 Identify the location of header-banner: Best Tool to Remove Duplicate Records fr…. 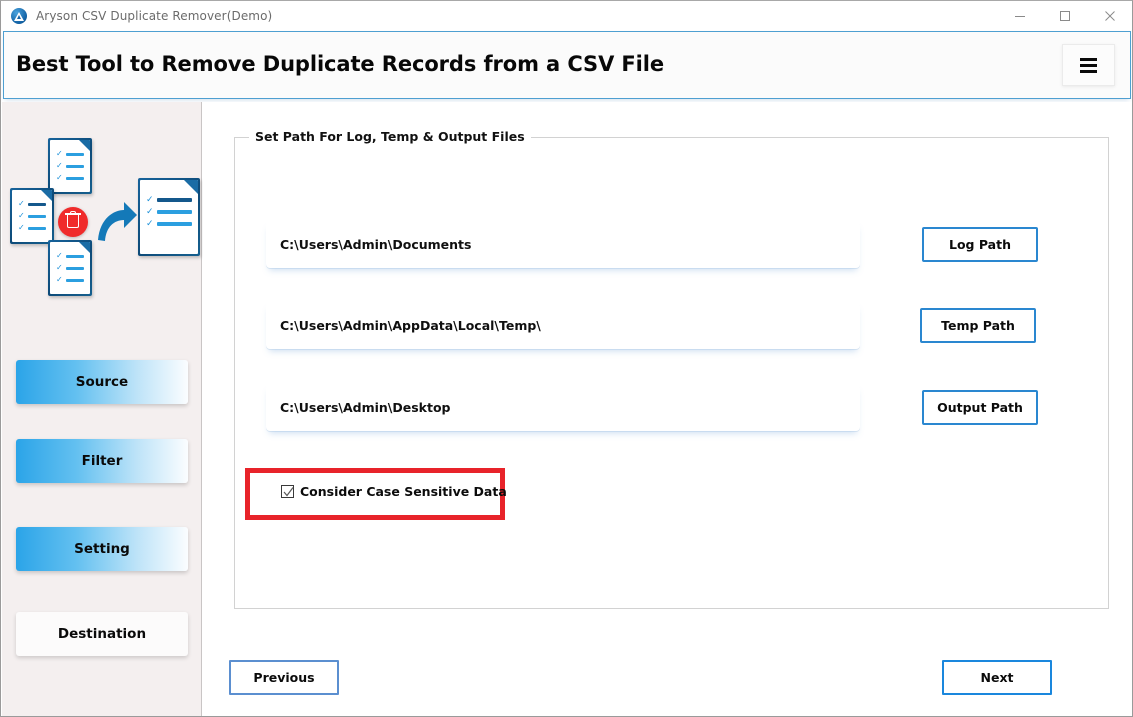
(567, 65).